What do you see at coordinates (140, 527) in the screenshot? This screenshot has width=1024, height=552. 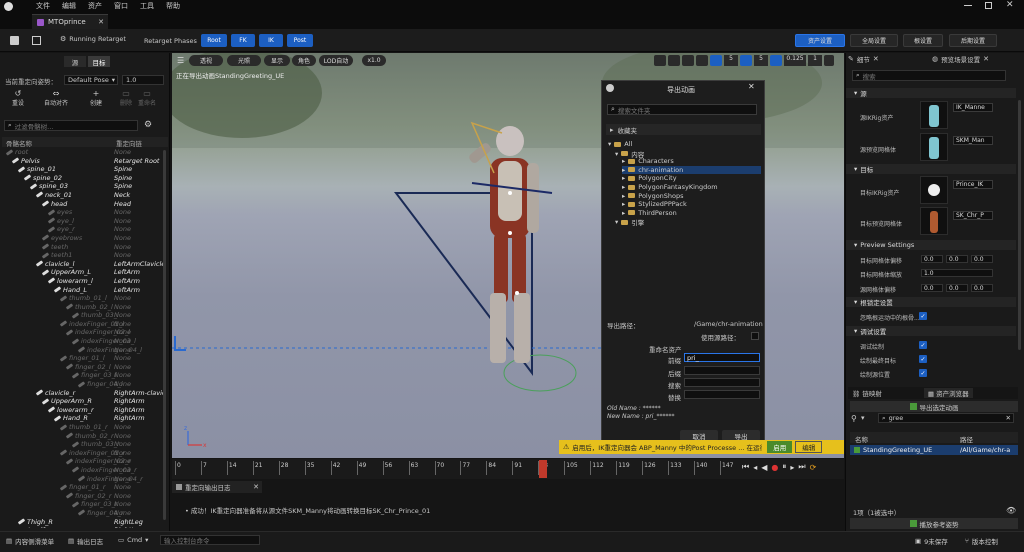 I see `bone-chain: RightLeg` at bounding box center [140, 527].